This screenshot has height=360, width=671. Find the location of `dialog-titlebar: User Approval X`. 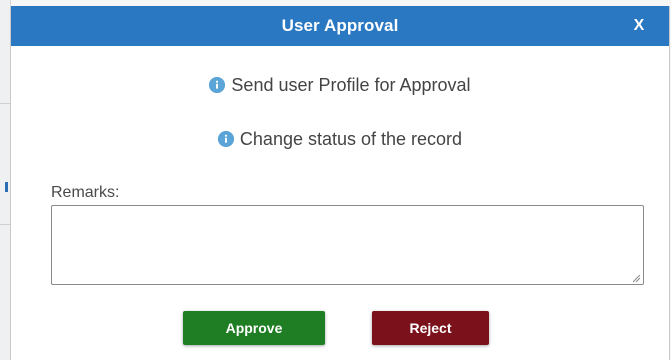

dialog-titlebar: User Approval X is located at coordinates (340, 26).